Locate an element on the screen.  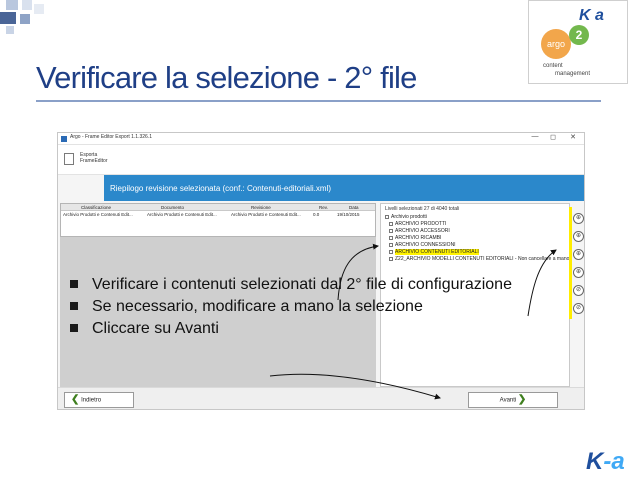
kea-logo-k: K is located at coordinates (595, 461).